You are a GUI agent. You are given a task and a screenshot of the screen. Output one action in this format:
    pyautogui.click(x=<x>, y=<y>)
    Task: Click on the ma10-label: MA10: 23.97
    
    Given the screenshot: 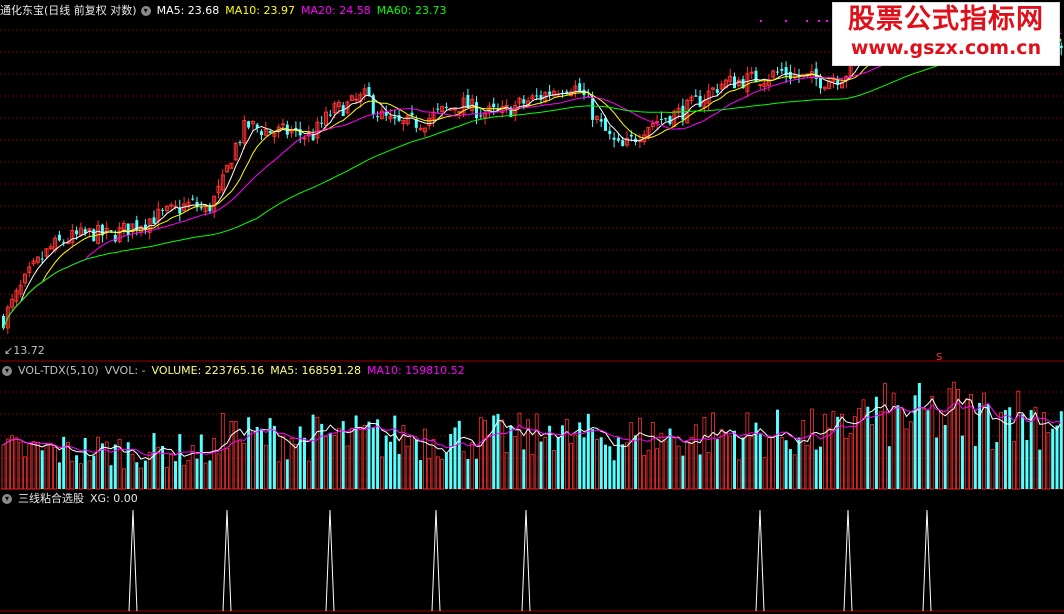 What is the action you would take?
    pyautogui.click(x=260, y=10)
    